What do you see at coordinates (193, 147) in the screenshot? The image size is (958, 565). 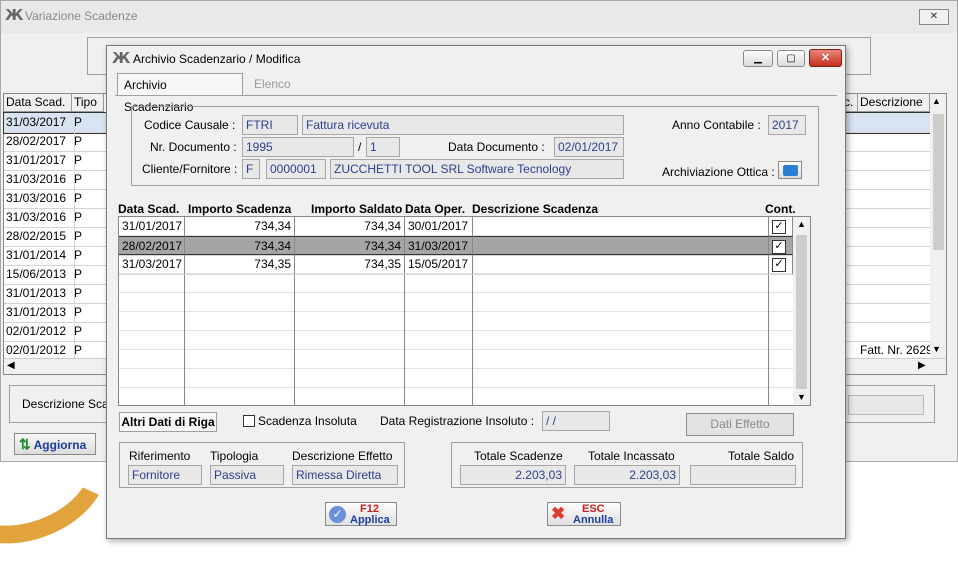 I see `nr-documento-label: Nr. Documento :` at bounding box center [193, 147].